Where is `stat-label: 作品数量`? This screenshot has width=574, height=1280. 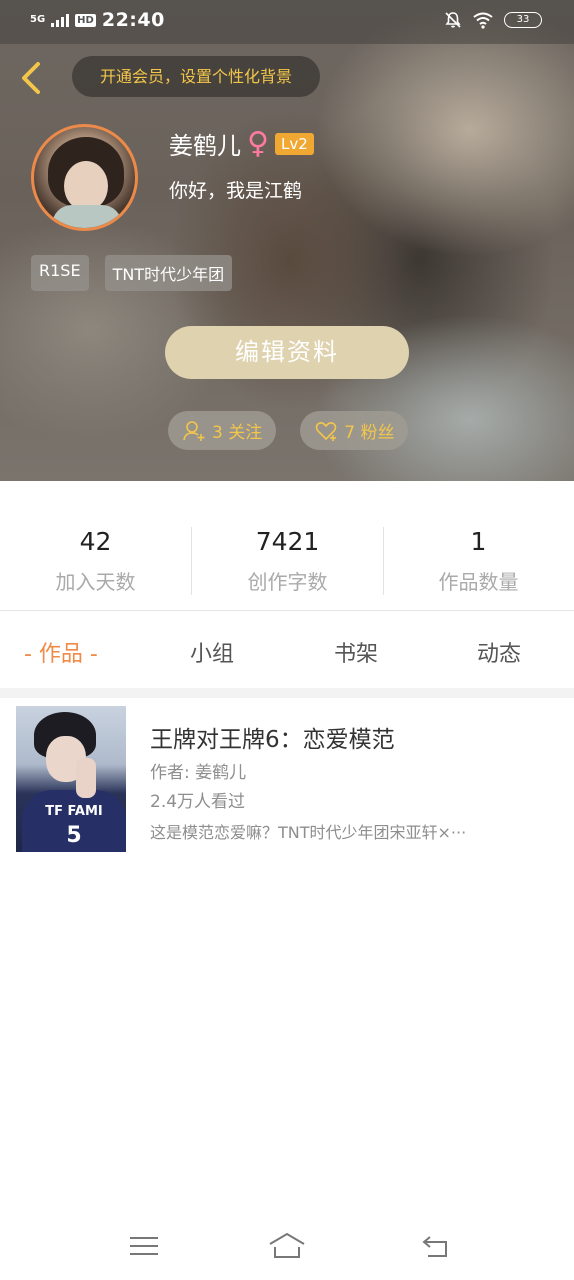 stat-label: 作品数量 is located at coordinates (478, 582).